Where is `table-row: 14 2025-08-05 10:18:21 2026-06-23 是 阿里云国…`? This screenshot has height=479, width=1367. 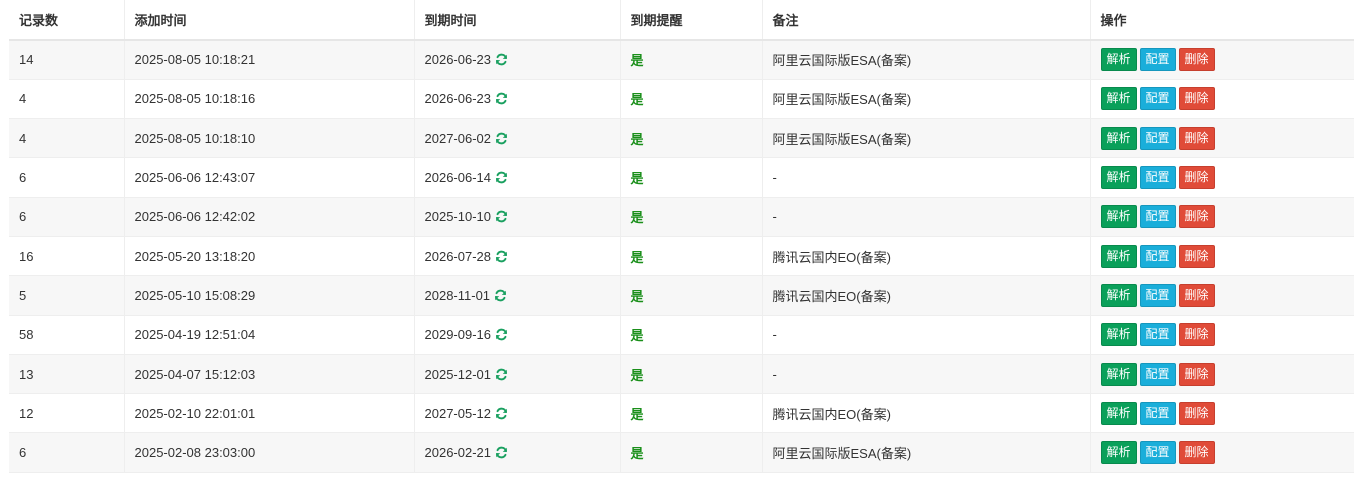 table-row: 14 2025-08-05 10:18:21 2026-06-23 是 阿里云国… is located at coordinates (681, 60).